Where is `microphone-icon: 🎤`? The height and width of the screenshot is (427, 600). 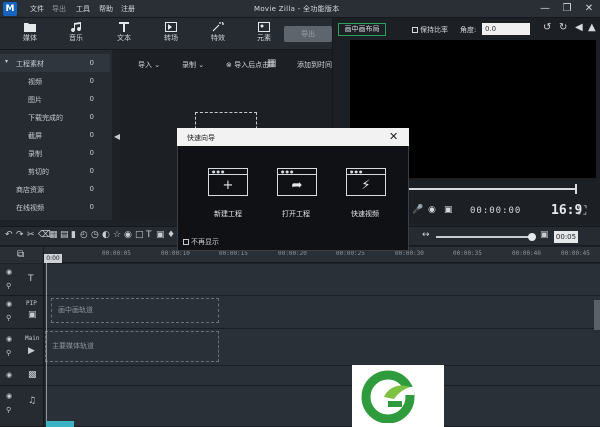 microphone-icon: 🎤 is located at coordinates (417, 210).